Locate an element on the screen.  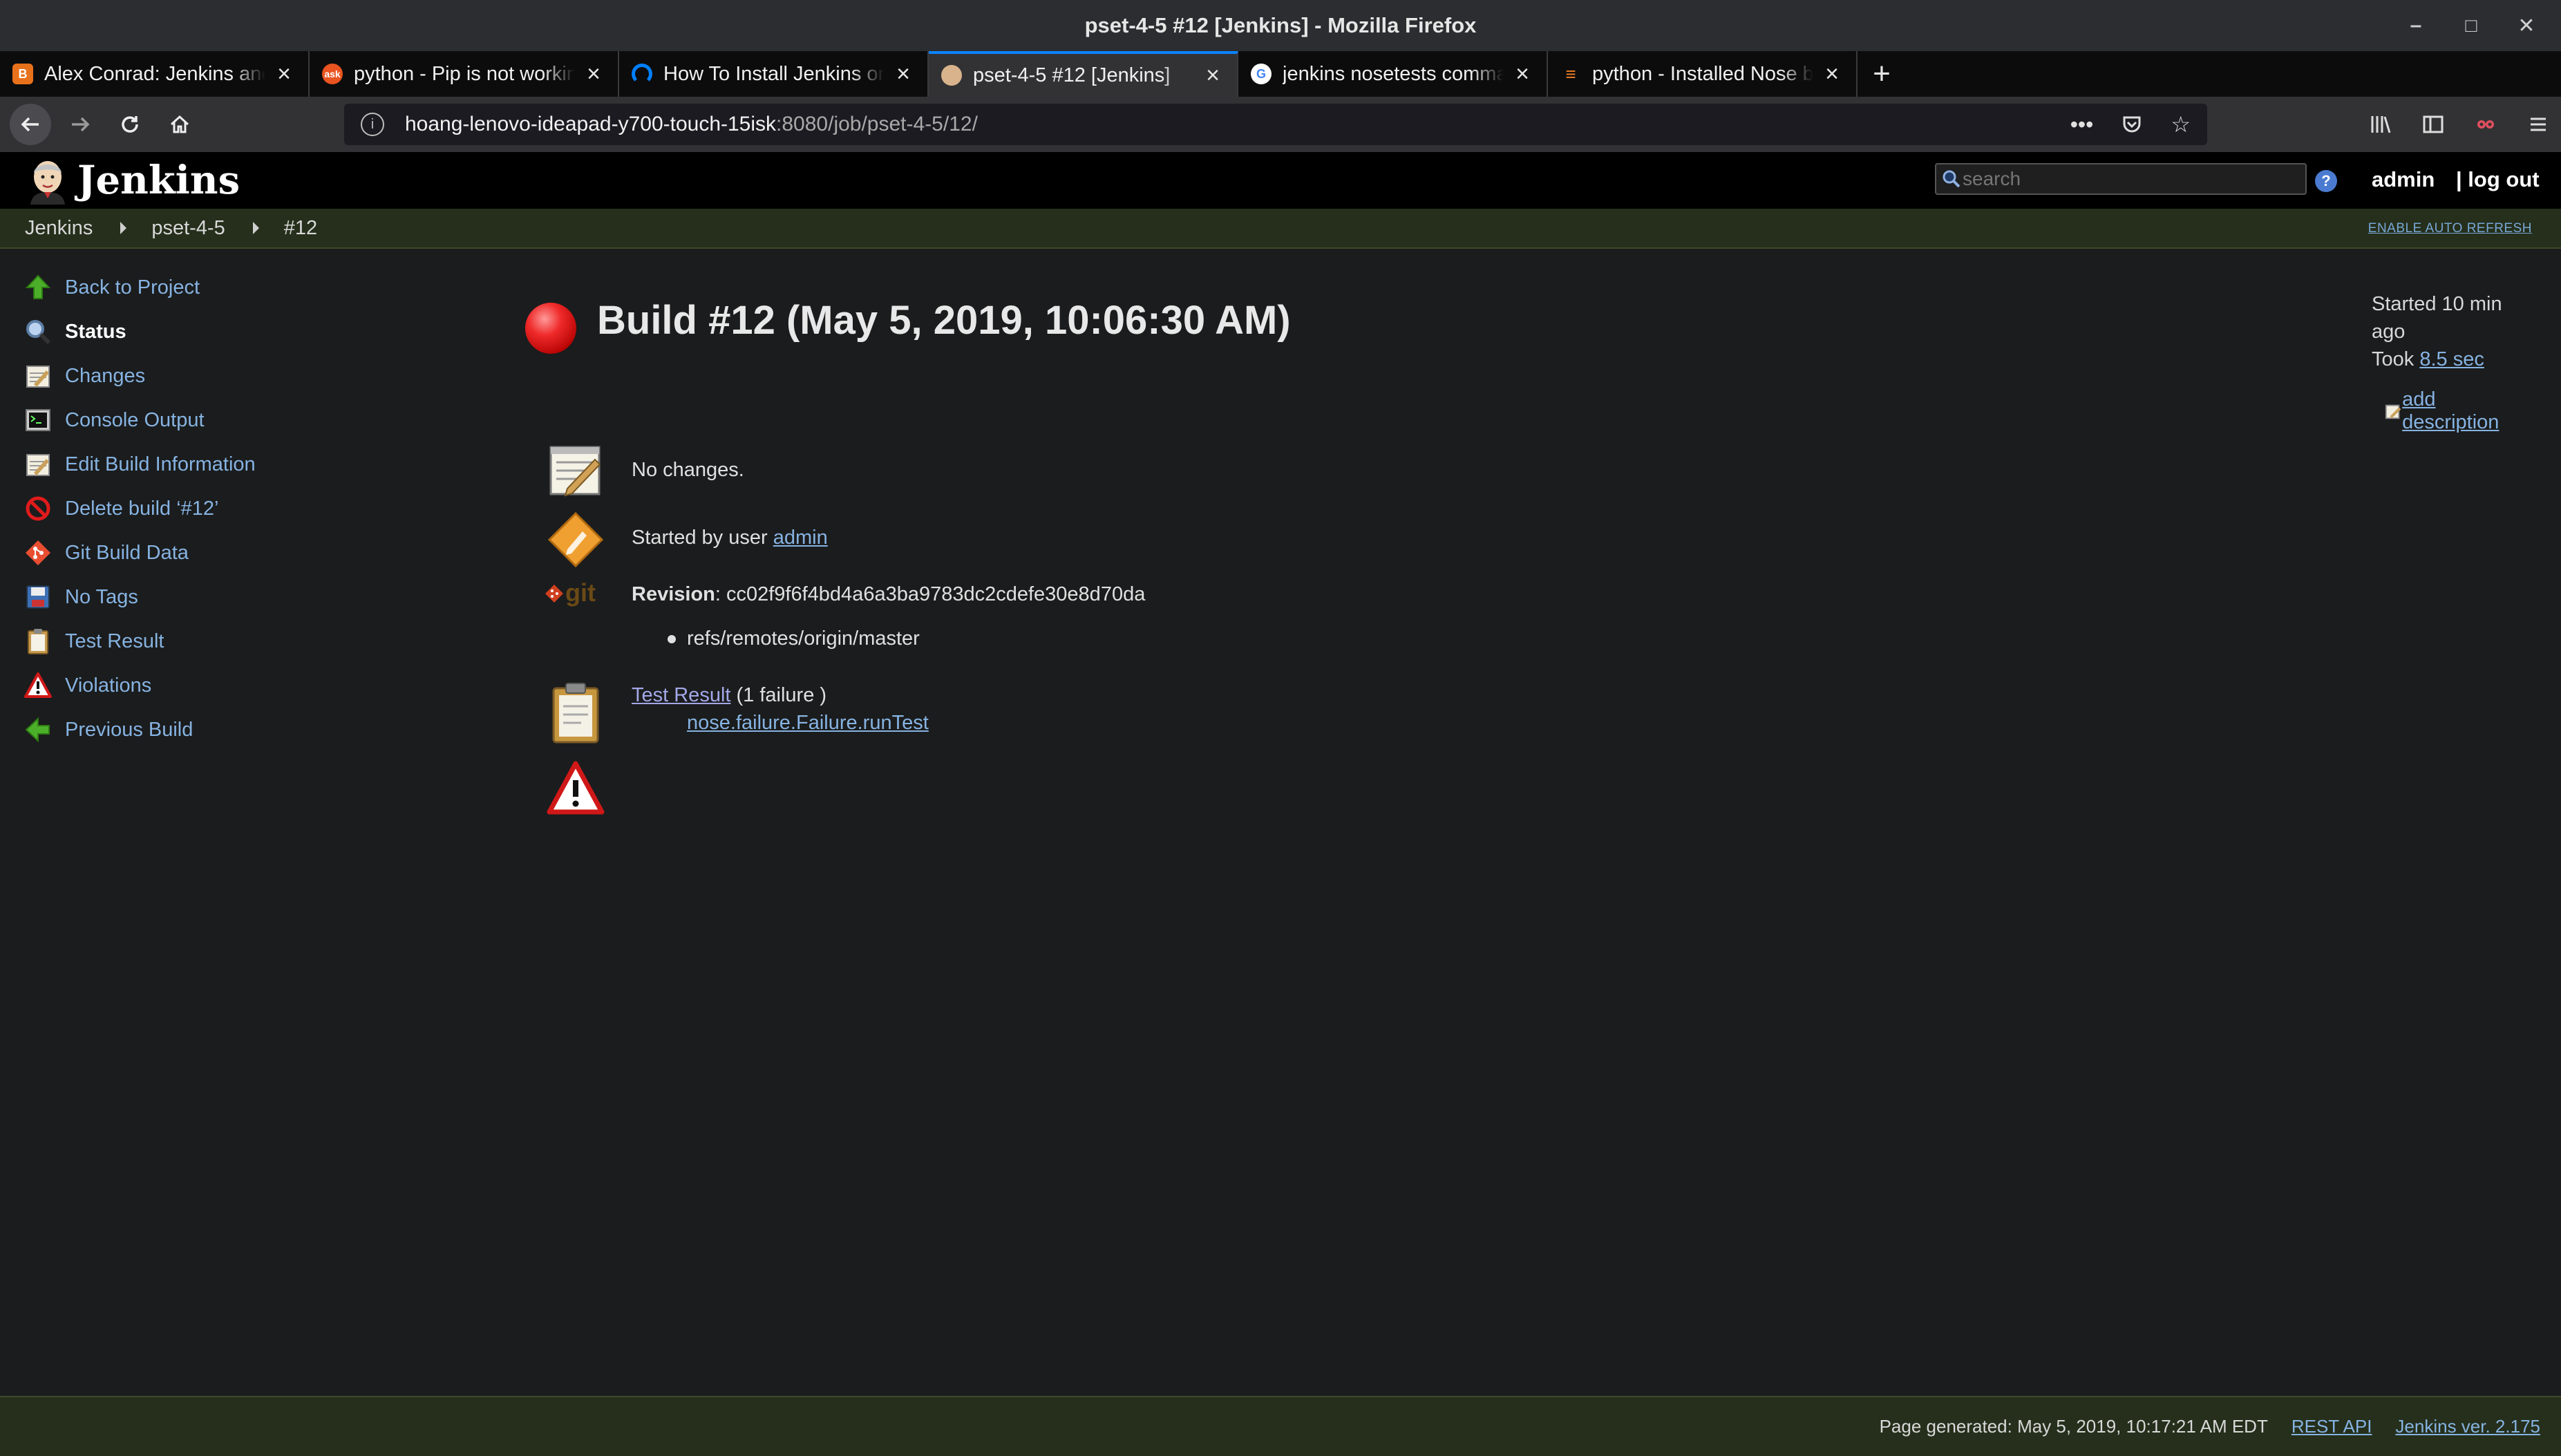
edit-description-icon is located at coordinates (2393, 411).